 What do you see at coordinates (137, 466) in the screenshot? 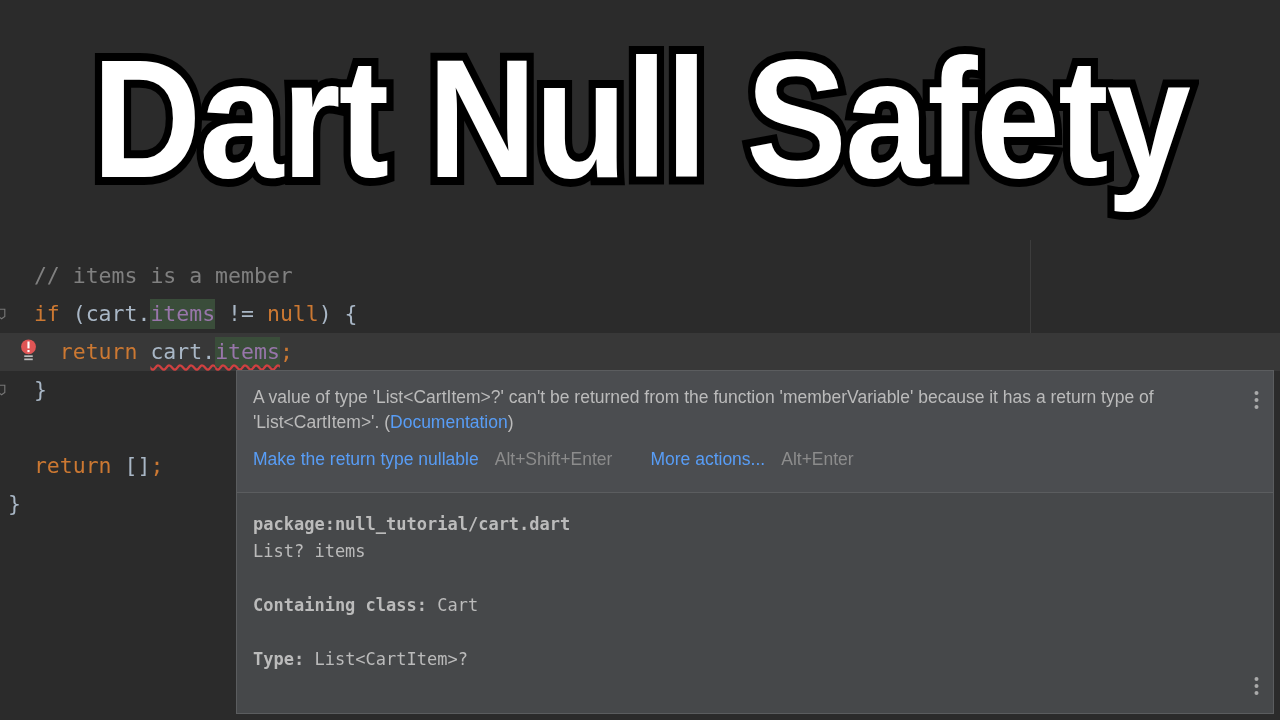
I see `code-token: []` at bounding box center [137, 466].